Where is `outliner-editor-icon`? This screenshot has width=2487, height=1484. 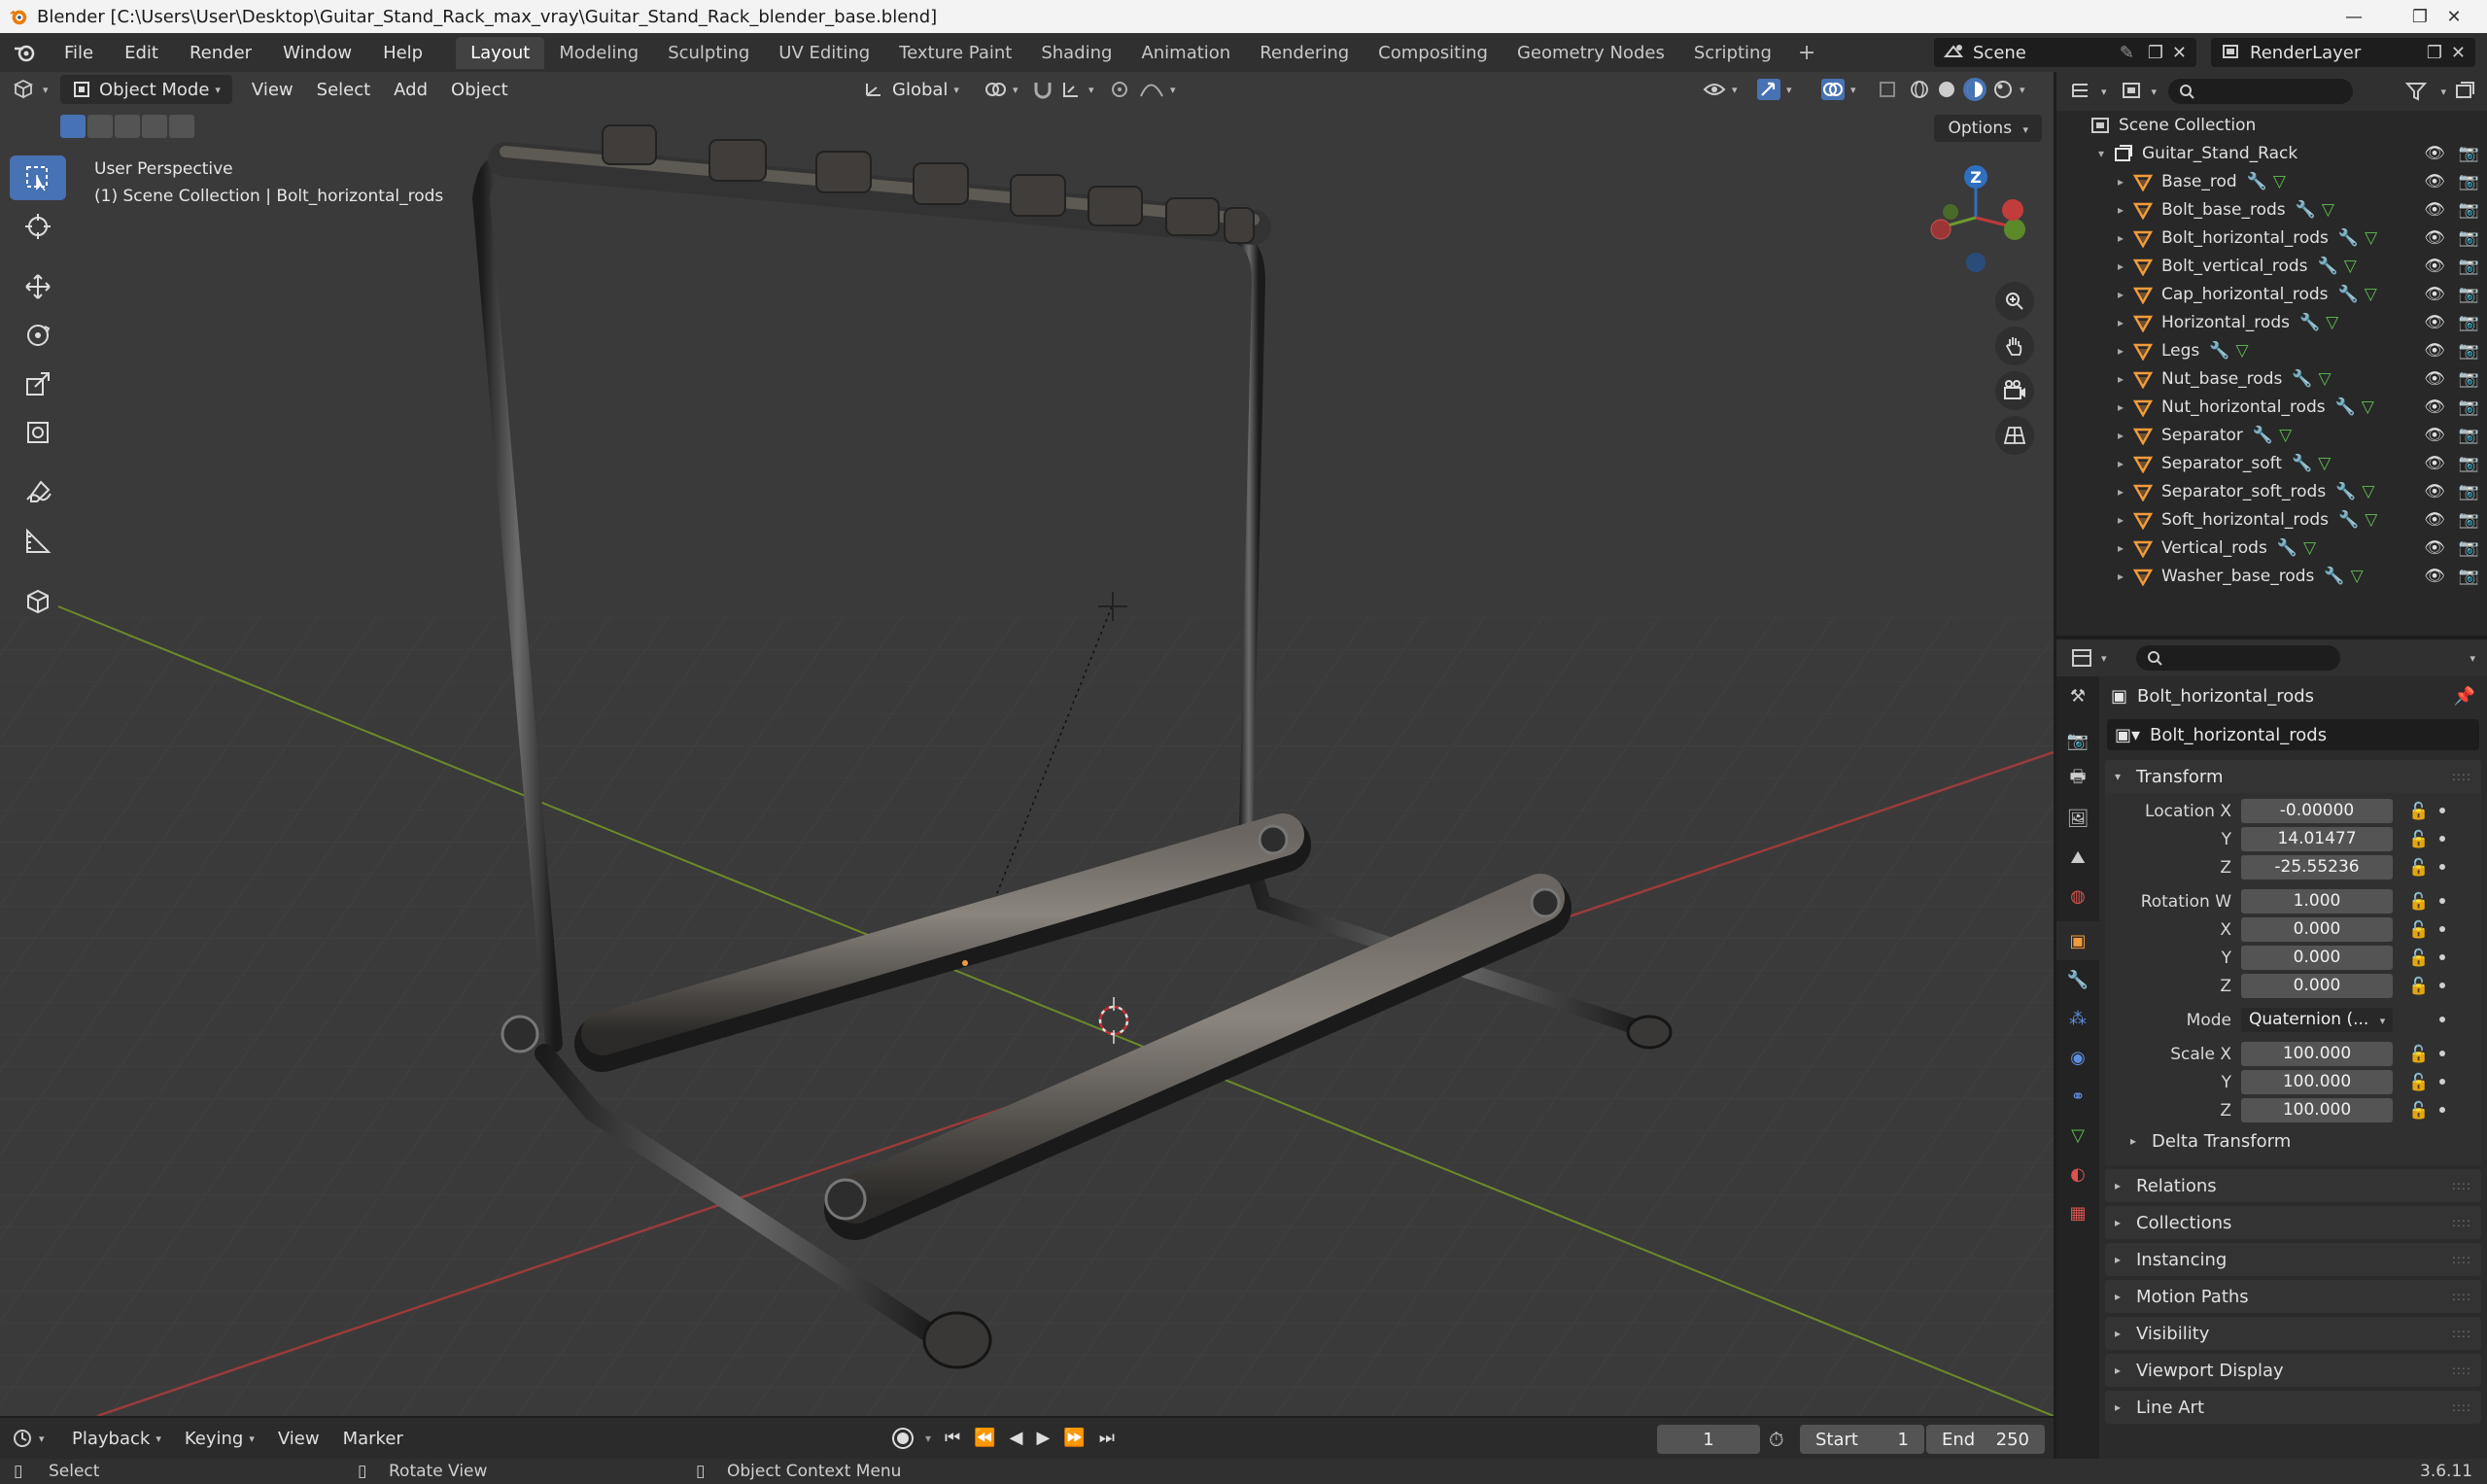
outliner-editor-icon is located at coordinates (2082, 91).